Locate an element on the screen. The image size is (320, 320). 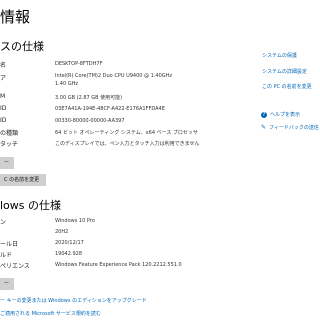
spec-label-system-type: の種類 is located at coordinates (9, 133).